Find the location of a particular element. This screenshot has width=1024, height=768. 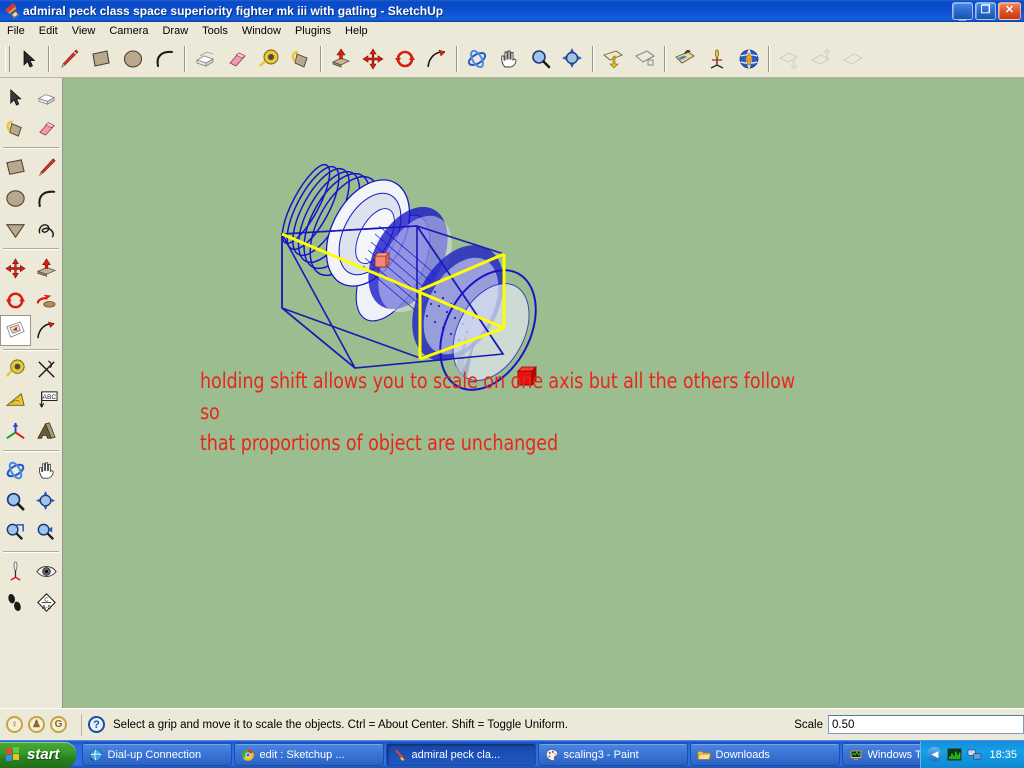

paint-bucket-icon is located at coordinates (299, 59).